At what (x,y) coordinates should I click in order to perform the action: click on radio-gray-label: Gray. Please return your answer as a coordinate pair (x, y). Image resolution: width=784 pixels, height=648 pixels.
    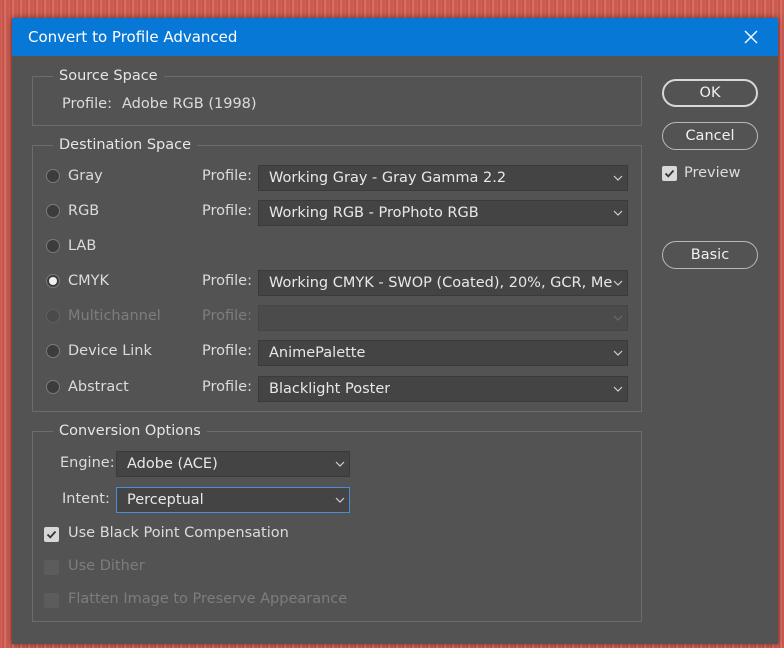
    Looking at the image, I should click on (85, 176).